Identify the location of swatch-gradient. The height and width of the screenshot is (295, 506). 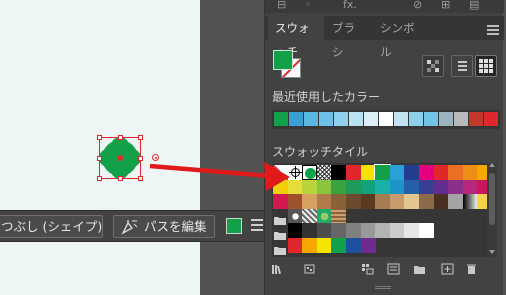
(470, 202).